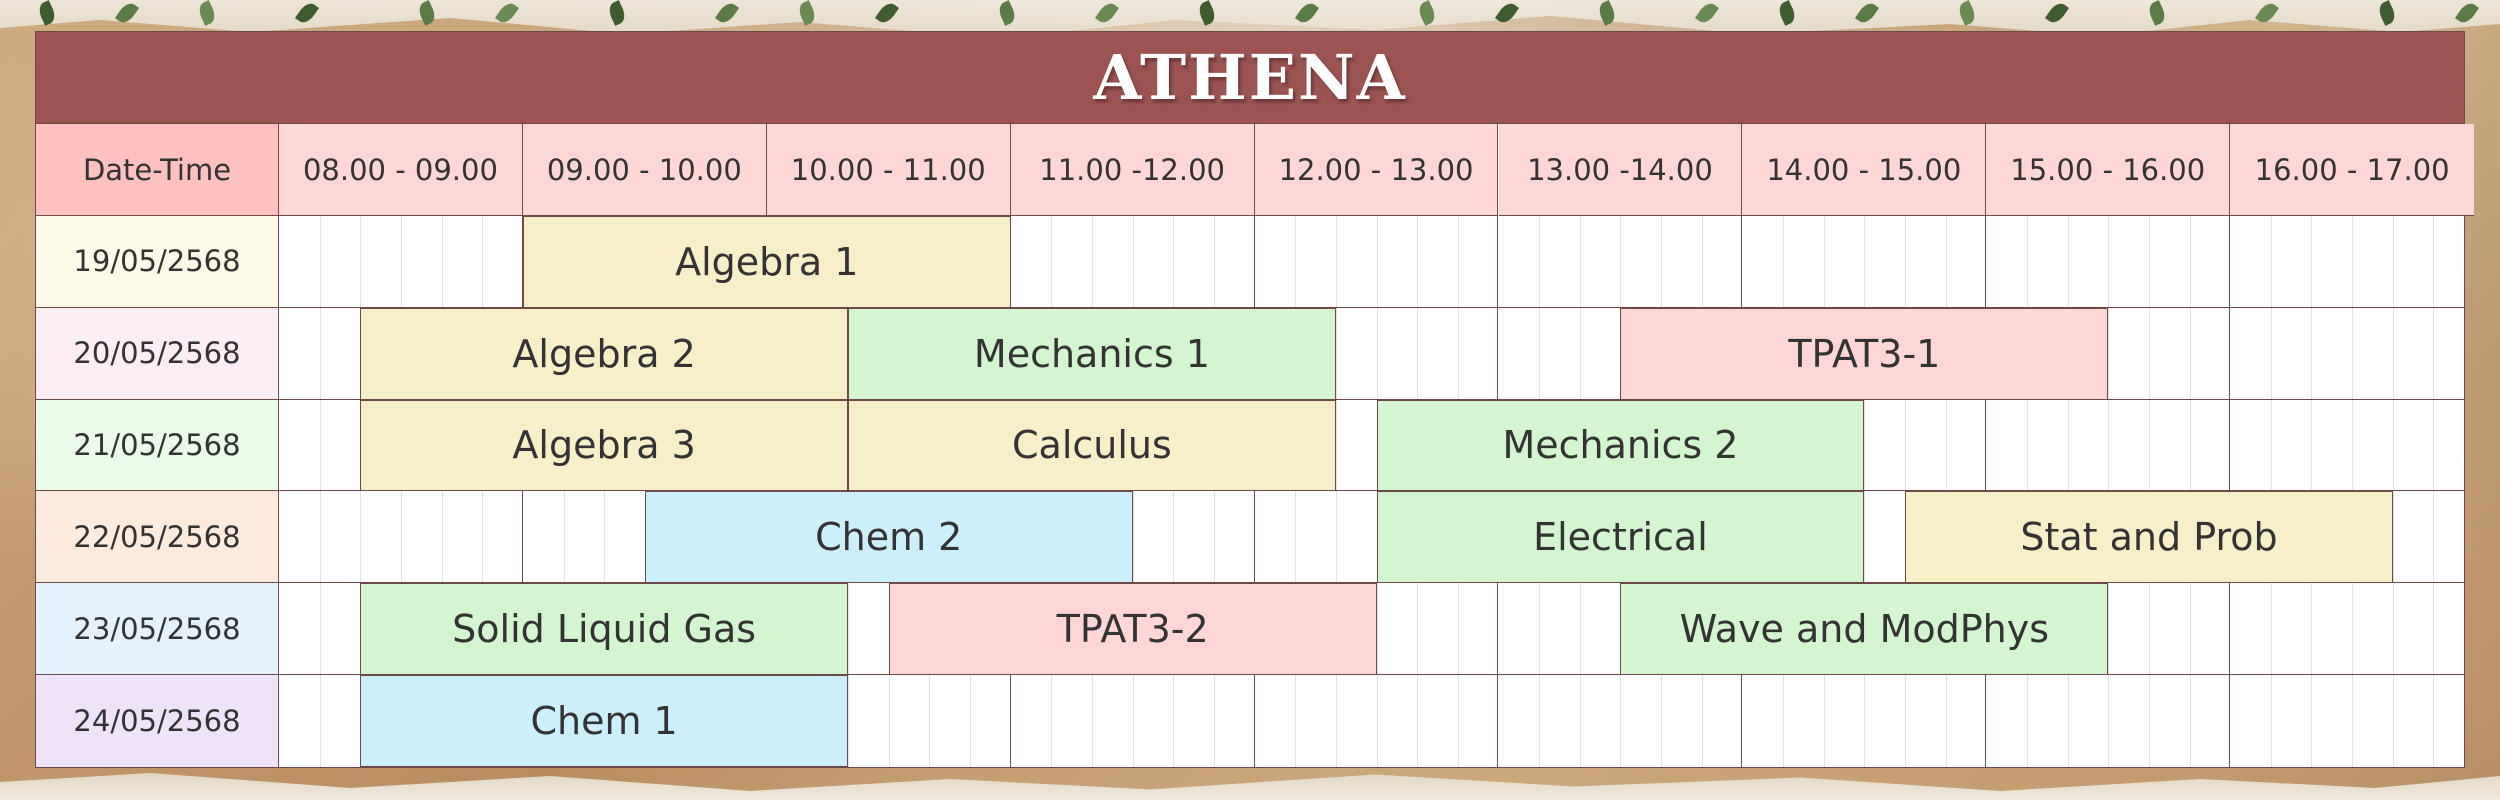 The width and height of the screenshot is (2500, 800). Describe the element at coordinates (1092, 445) in the screenshot. I see `subject-block: Calculus` at that location.